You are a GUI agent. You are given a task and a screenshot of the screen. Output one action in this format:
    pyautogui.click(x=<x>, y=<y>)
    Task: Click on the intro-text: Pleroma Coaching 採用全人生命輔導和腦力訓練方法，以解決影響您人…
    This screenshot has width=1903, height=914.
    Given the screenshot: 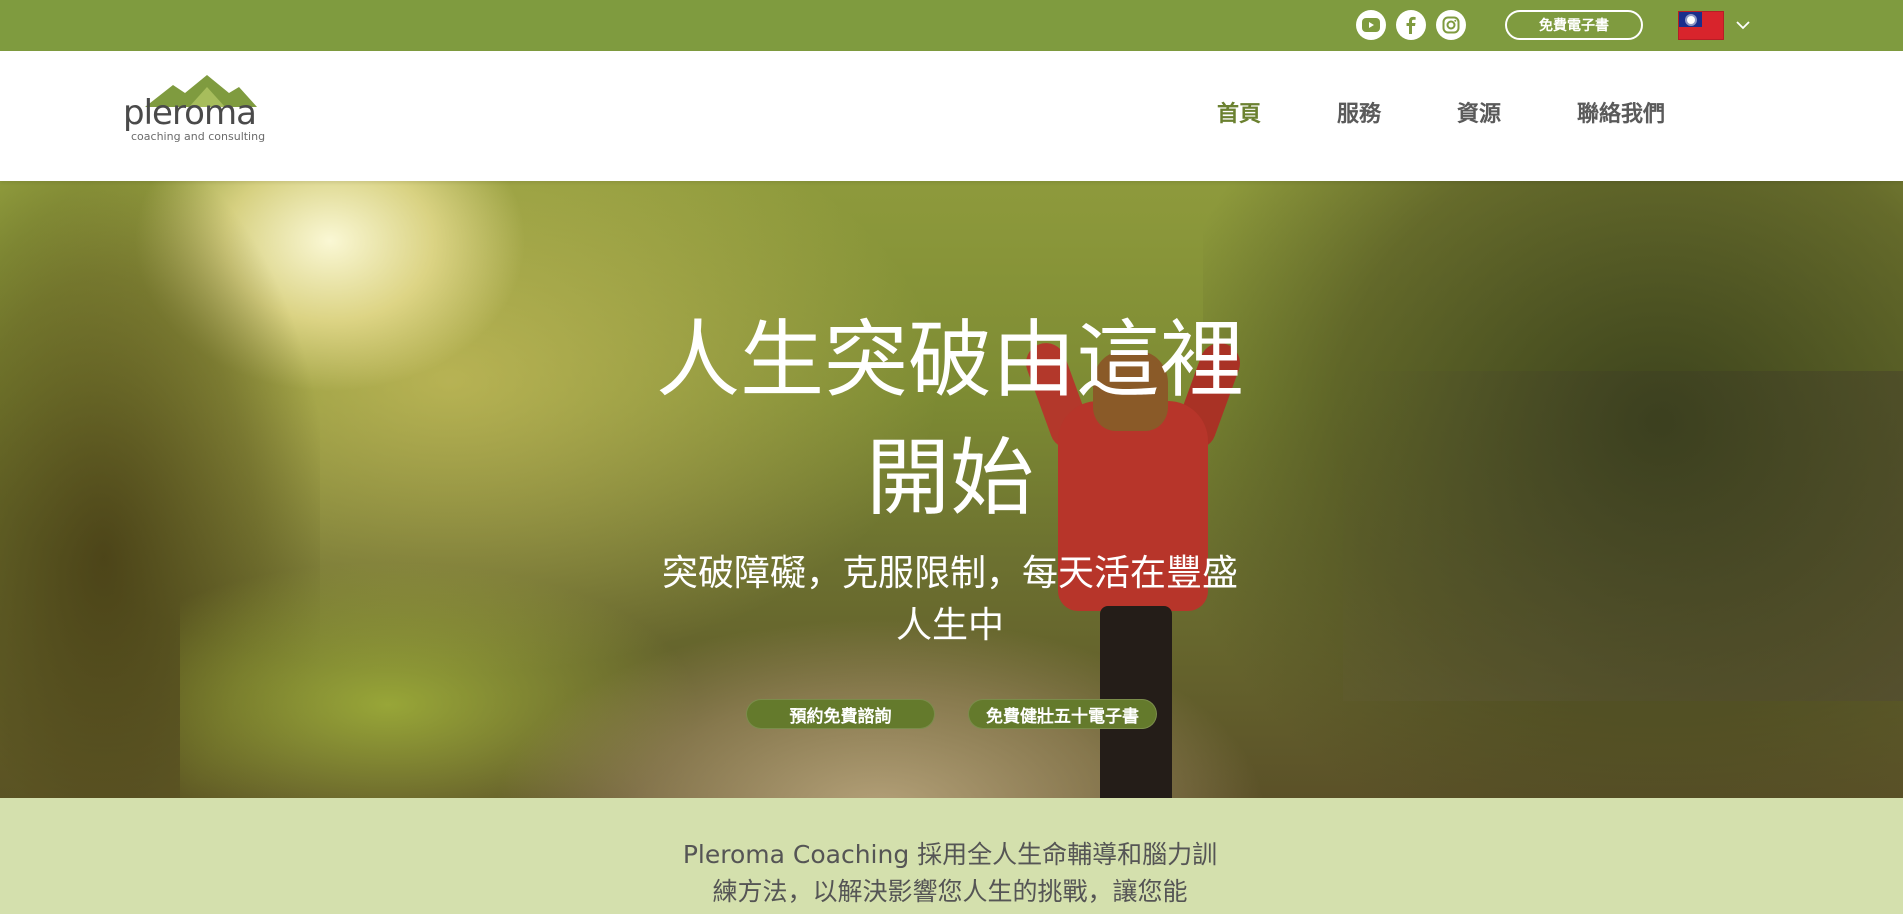 What is the action you would take?
    pyautogui.click(x=950, y=873)
    